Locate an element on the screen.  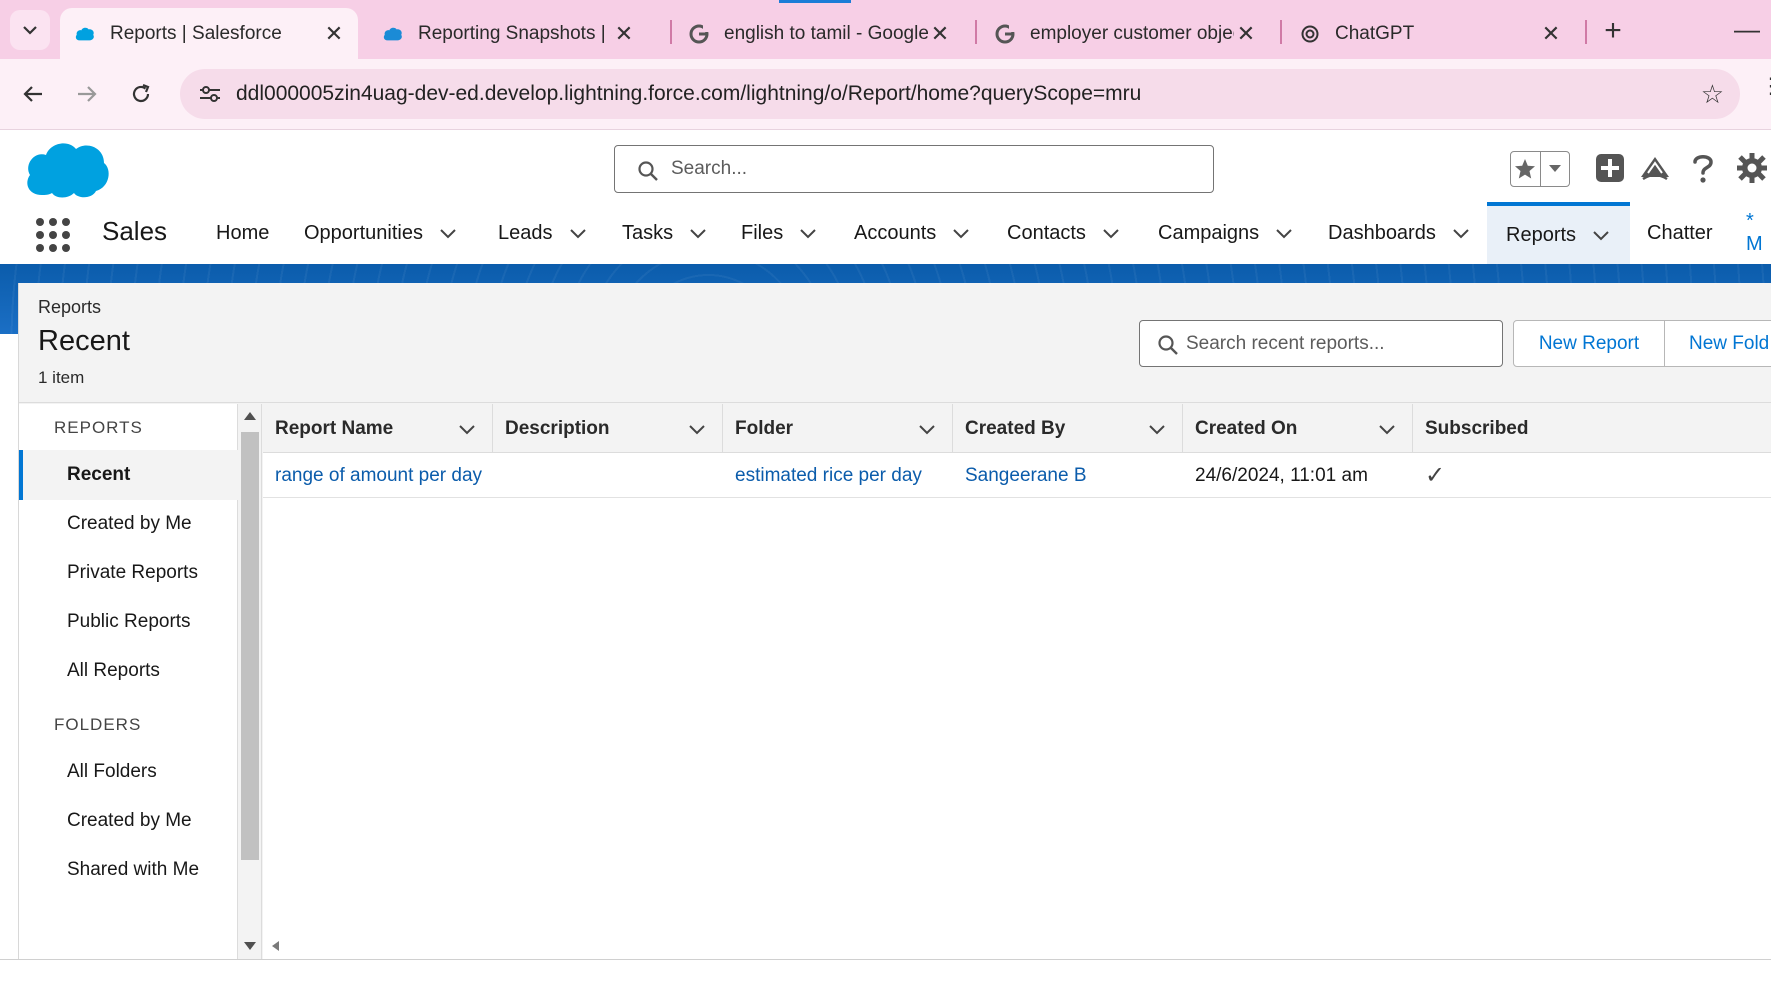
global-search-box is located at coordinates (914, 169).